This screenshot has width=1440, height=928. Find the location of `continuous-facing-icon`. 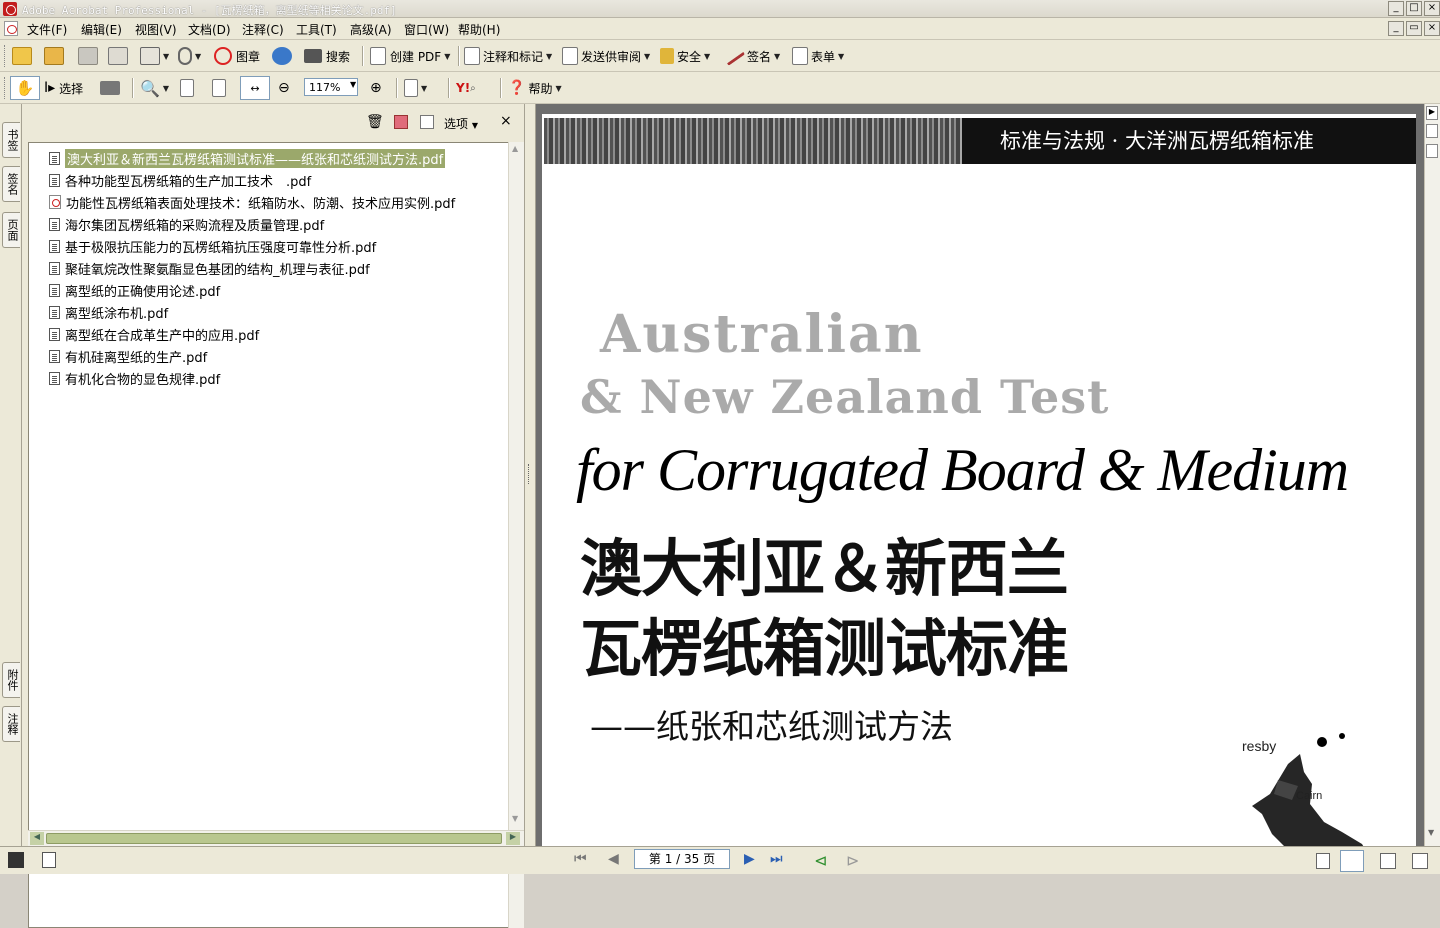

continuous-facing-icon is located at coordinates (1420, 861).